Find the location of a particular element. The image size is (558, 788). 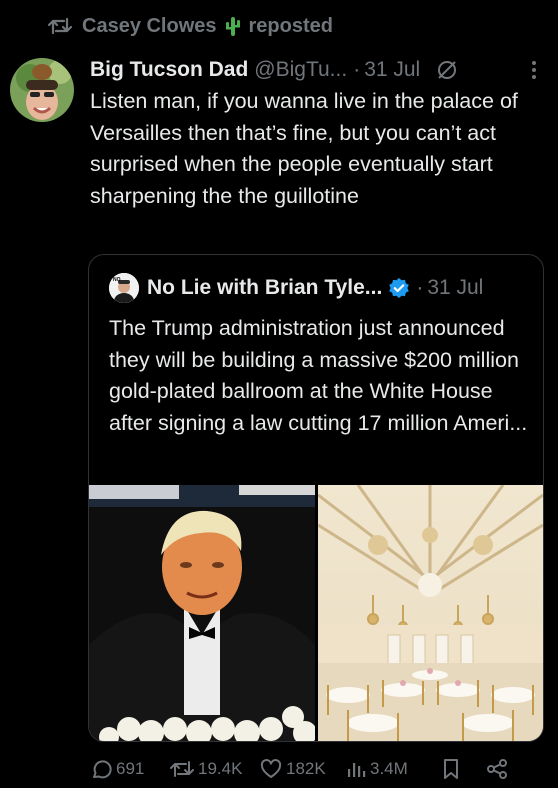

repost-user: Casey Clowes is located at coordinates (149, 26).